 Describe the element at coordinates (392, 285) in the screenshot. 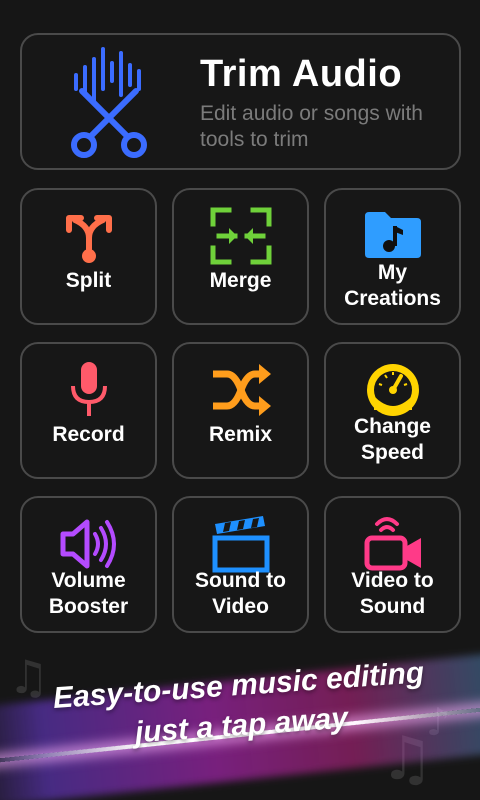

I see `my-creations-label: My Creations` at that location.